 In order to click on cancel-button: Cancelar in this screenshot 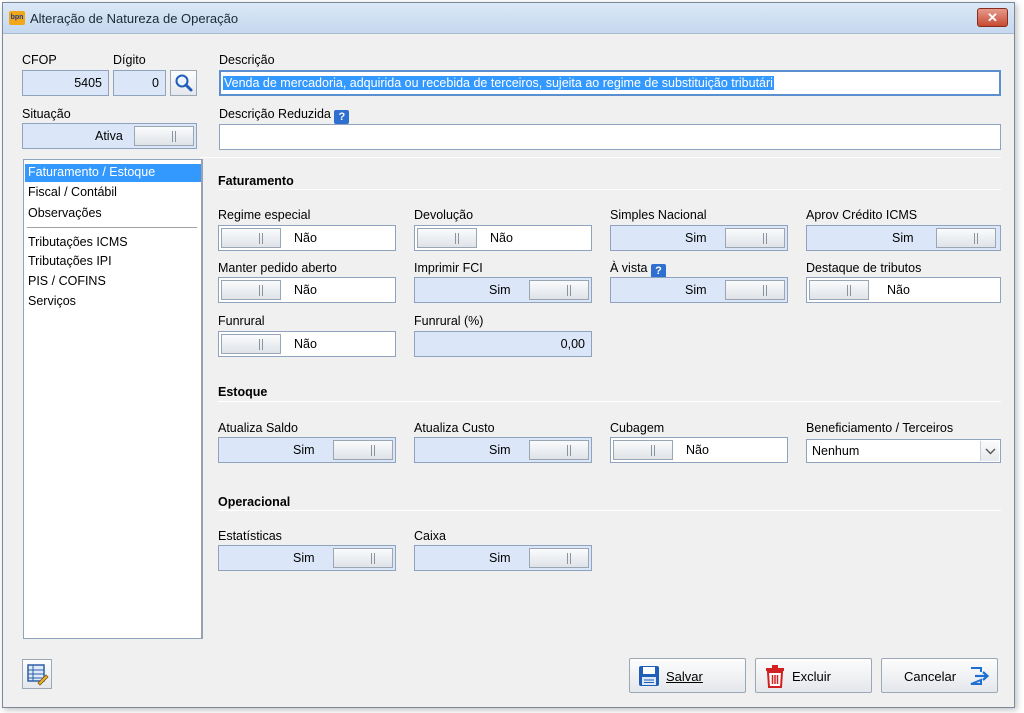, I will do `click(939, 675)`.